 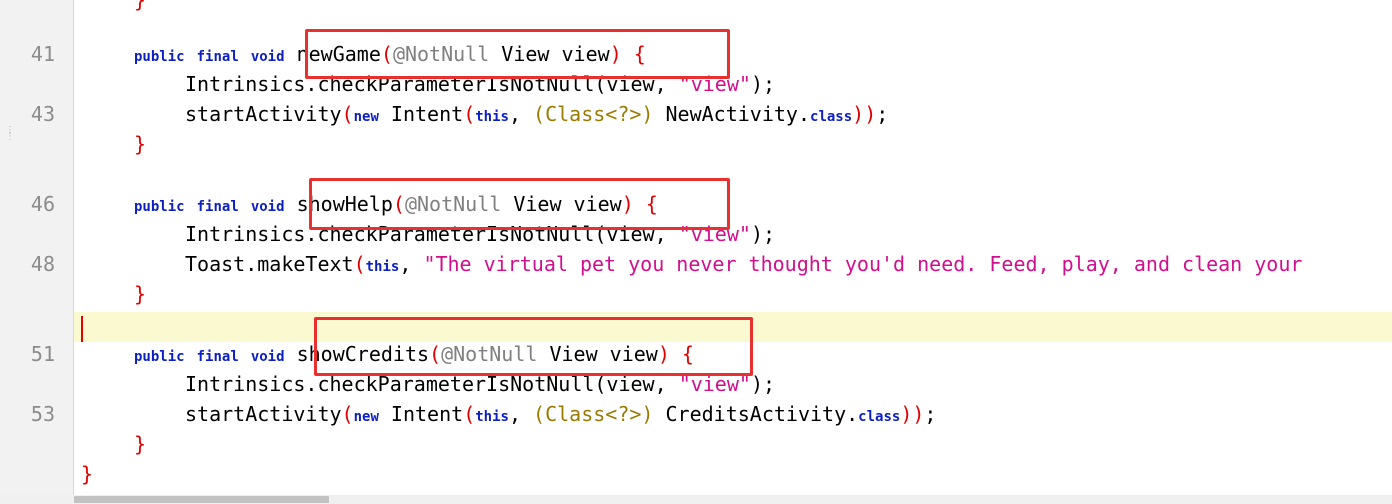 I want to click on class-name: CreditsActivity., so click(x=756, y=414).